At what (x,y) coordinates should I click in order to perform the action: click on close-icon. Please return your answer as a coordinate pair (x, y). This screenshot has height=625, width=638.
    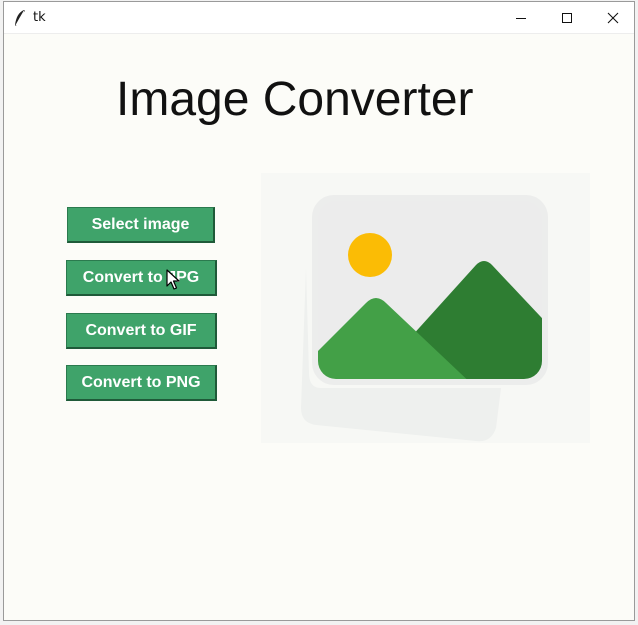
    Looking at the image, I should click on (613, 17).